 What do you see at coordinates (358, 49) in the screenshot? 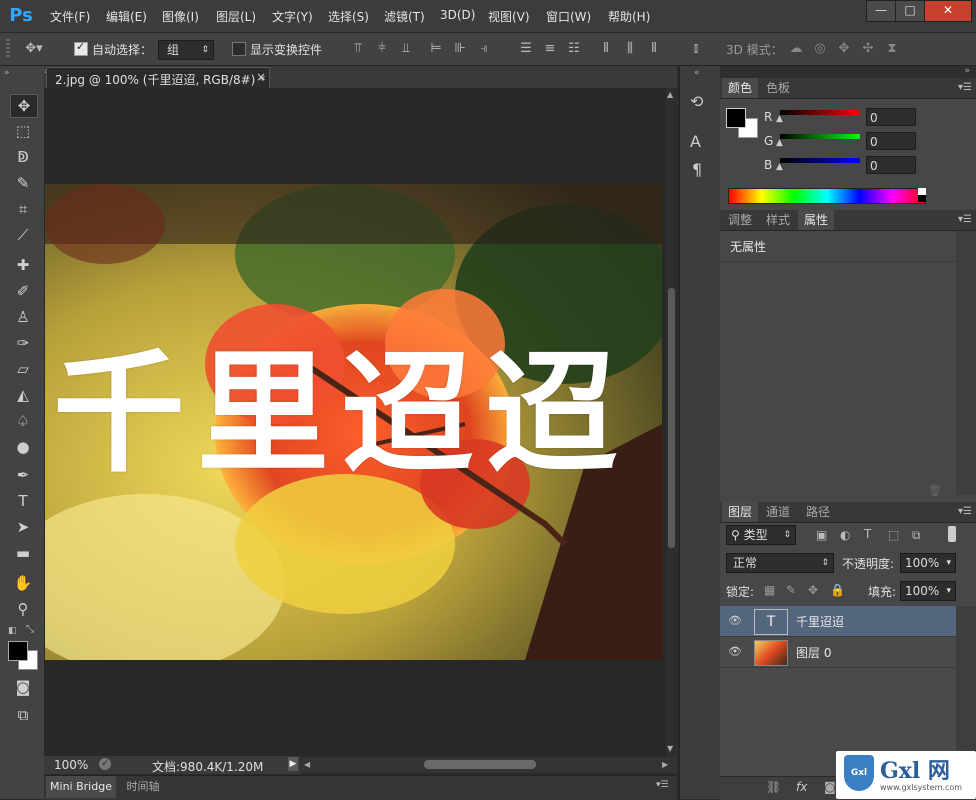
I see `align-top-icon: ⫪` at bounding box center [358, 49].